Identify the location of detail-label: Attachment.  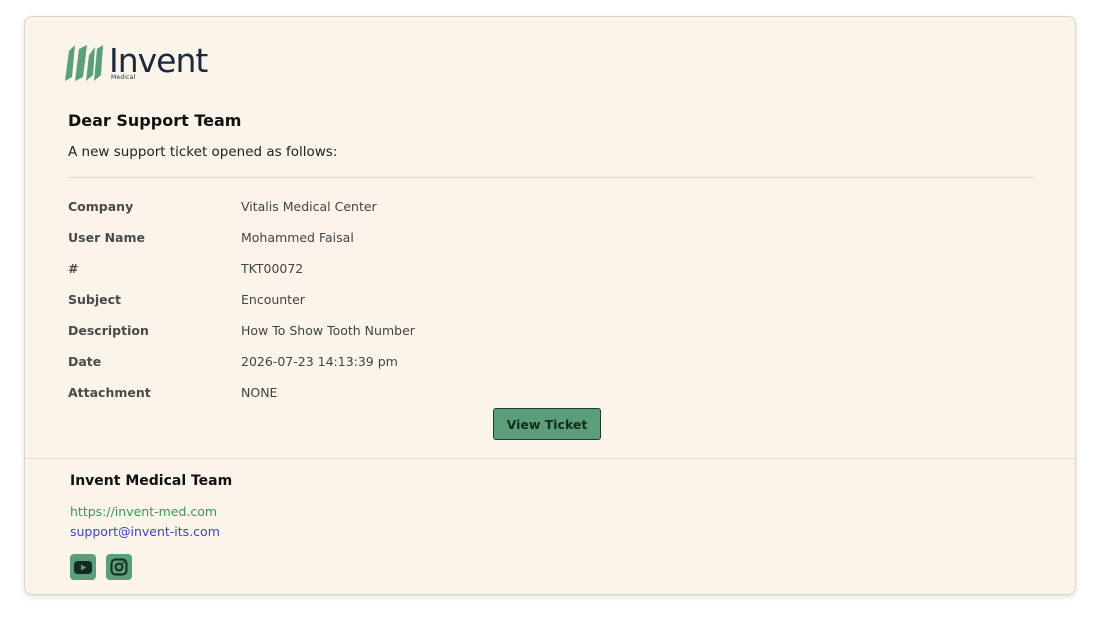
(109, 392).